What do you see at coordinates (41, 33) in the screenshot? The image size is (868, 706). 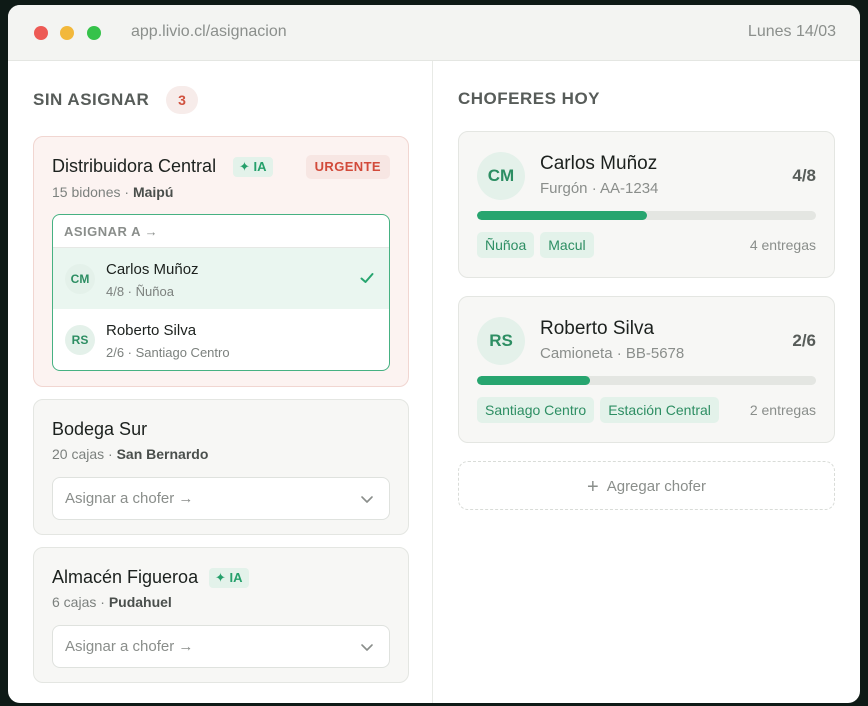 I see `close-window-button` at bounding box center [41, 33].